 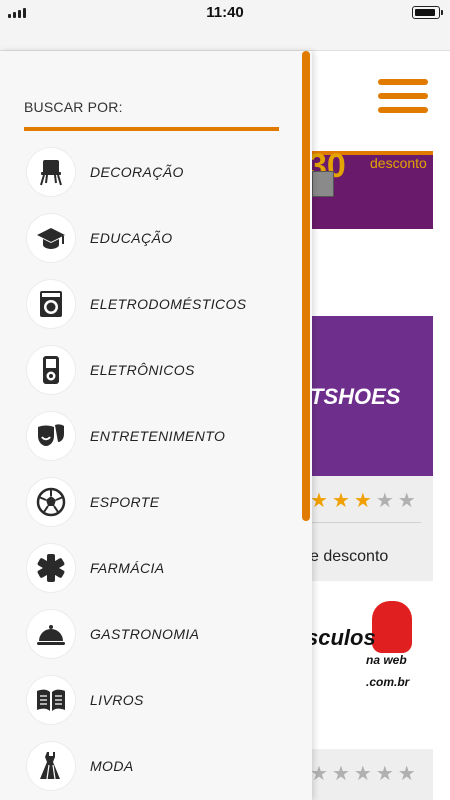 I want to click on category-item-eletrodomesticos: ELETRODOMÉSTICOS, so click(x=150, y=304).